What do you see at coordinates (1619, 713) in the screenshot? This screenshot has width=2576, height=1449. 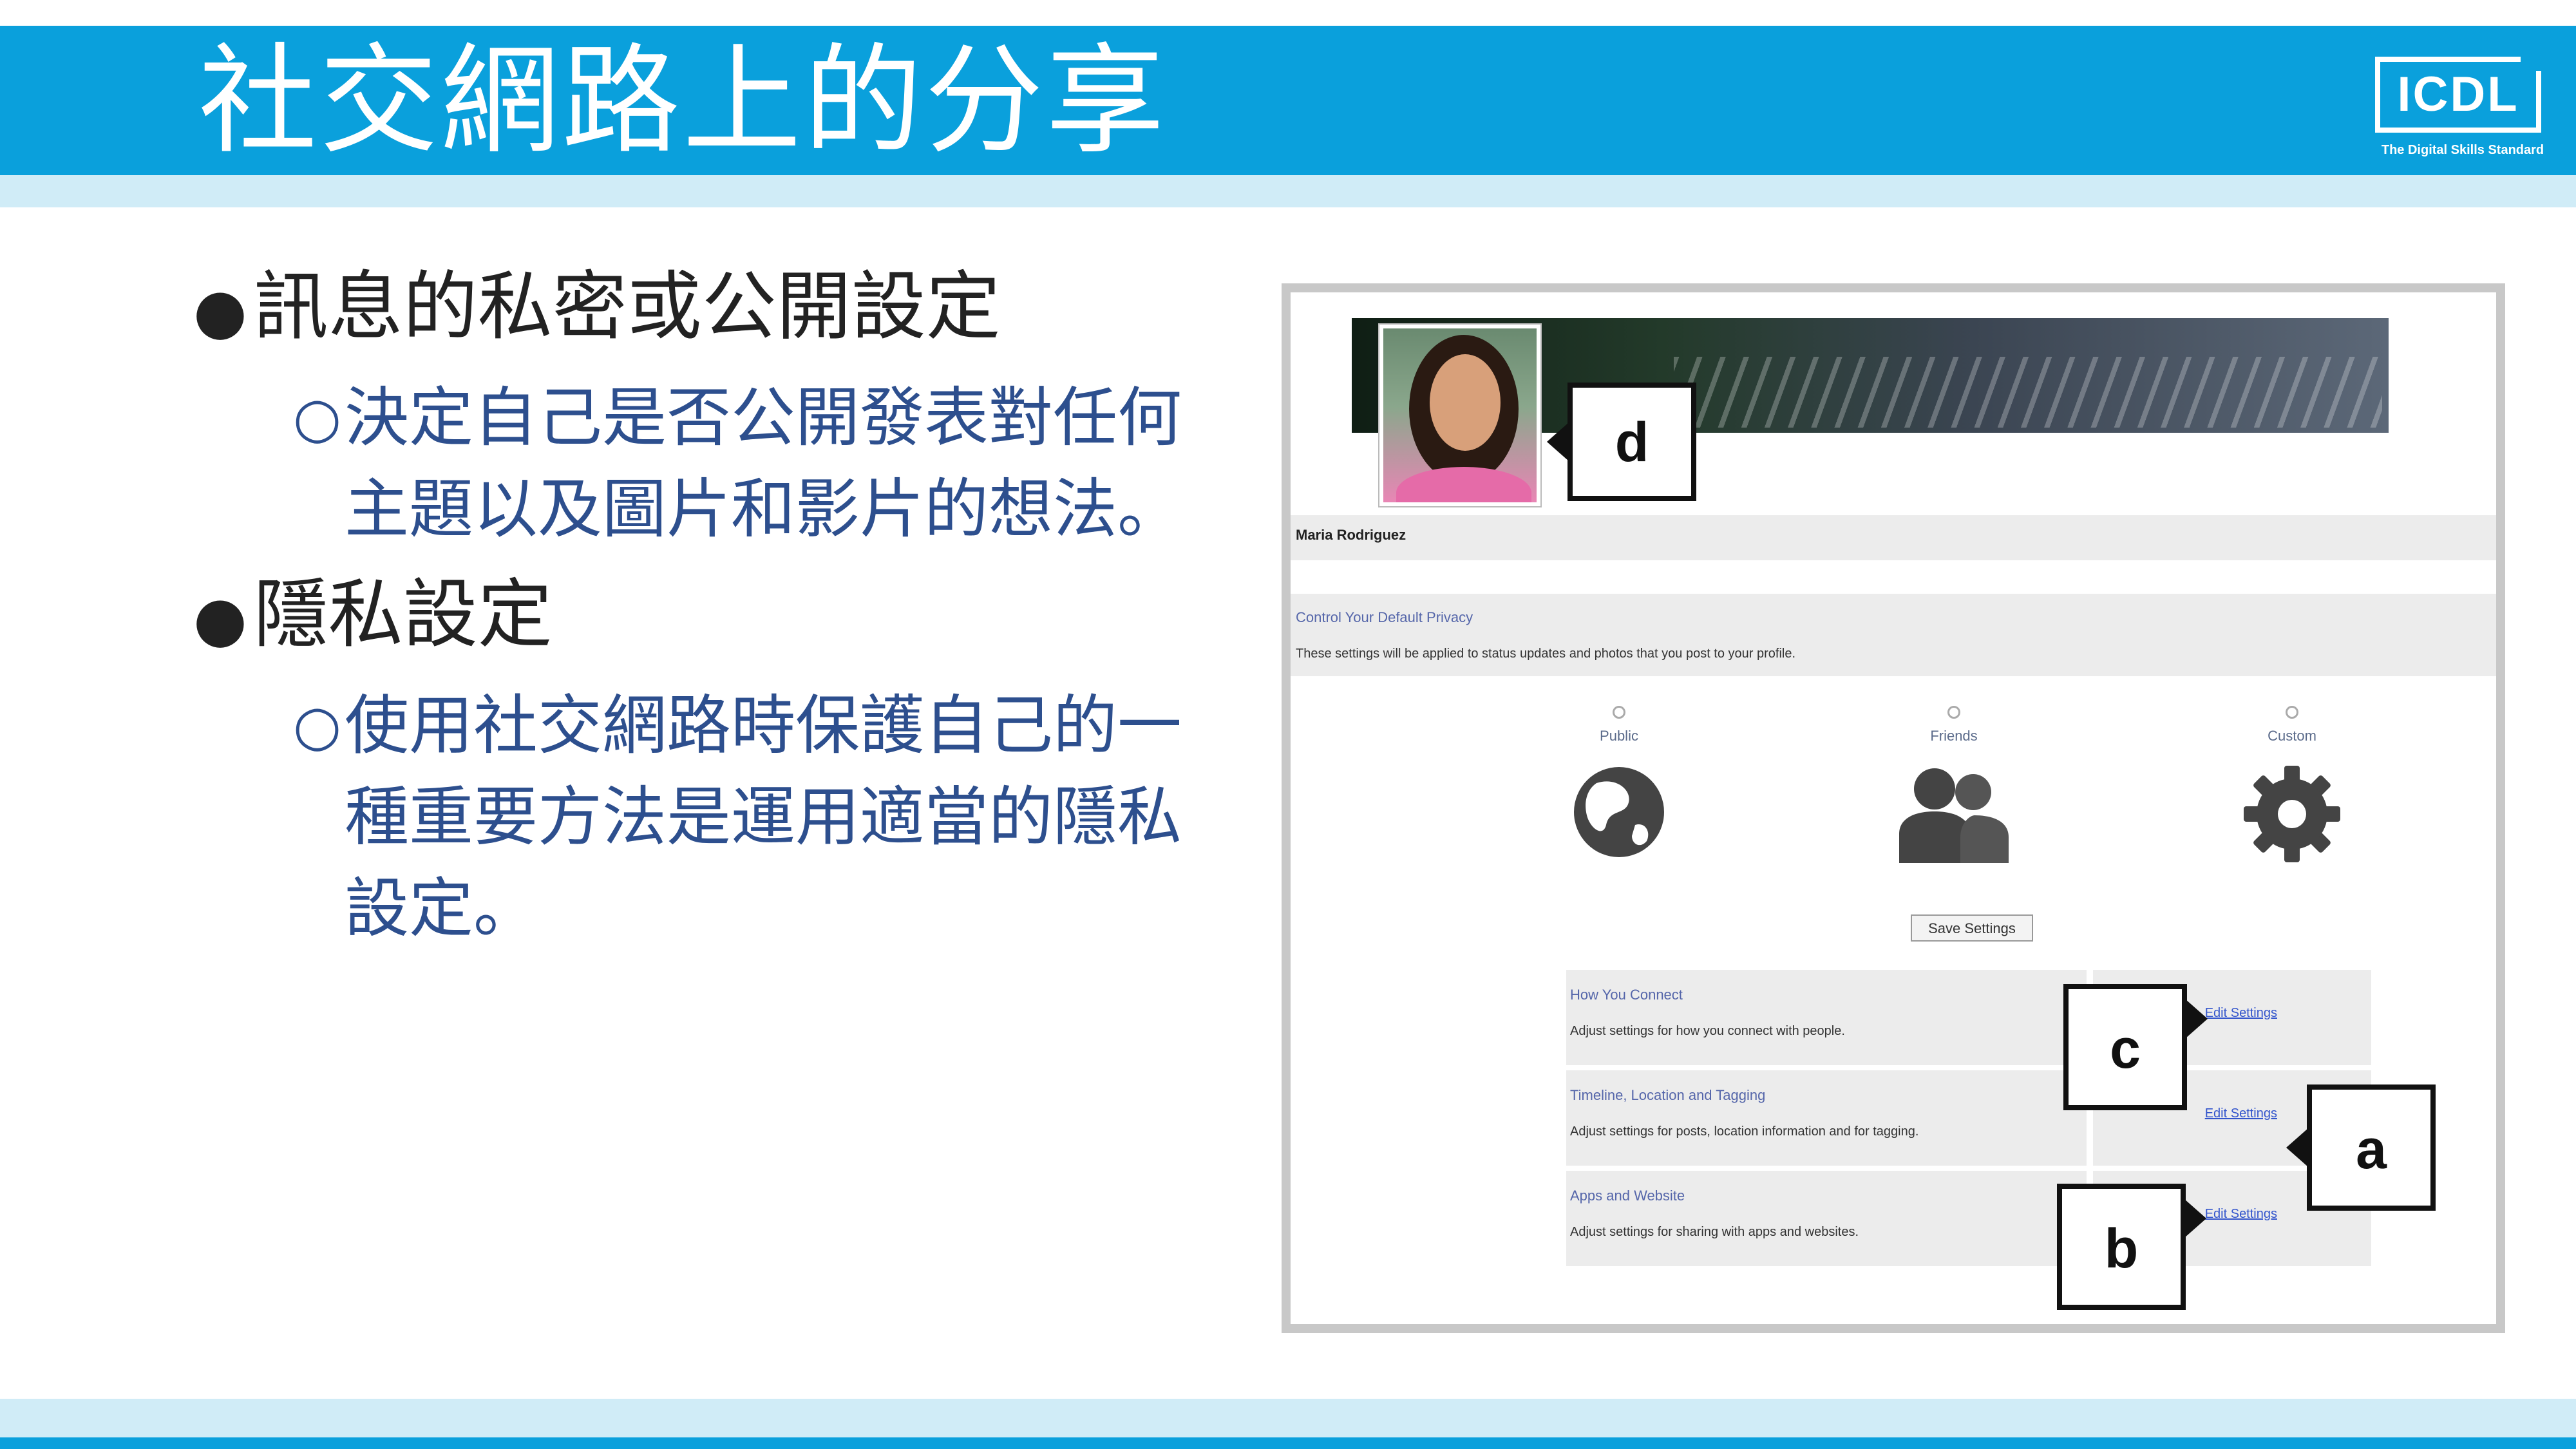 I see `public-radio` at bounding box center [1619, 713].